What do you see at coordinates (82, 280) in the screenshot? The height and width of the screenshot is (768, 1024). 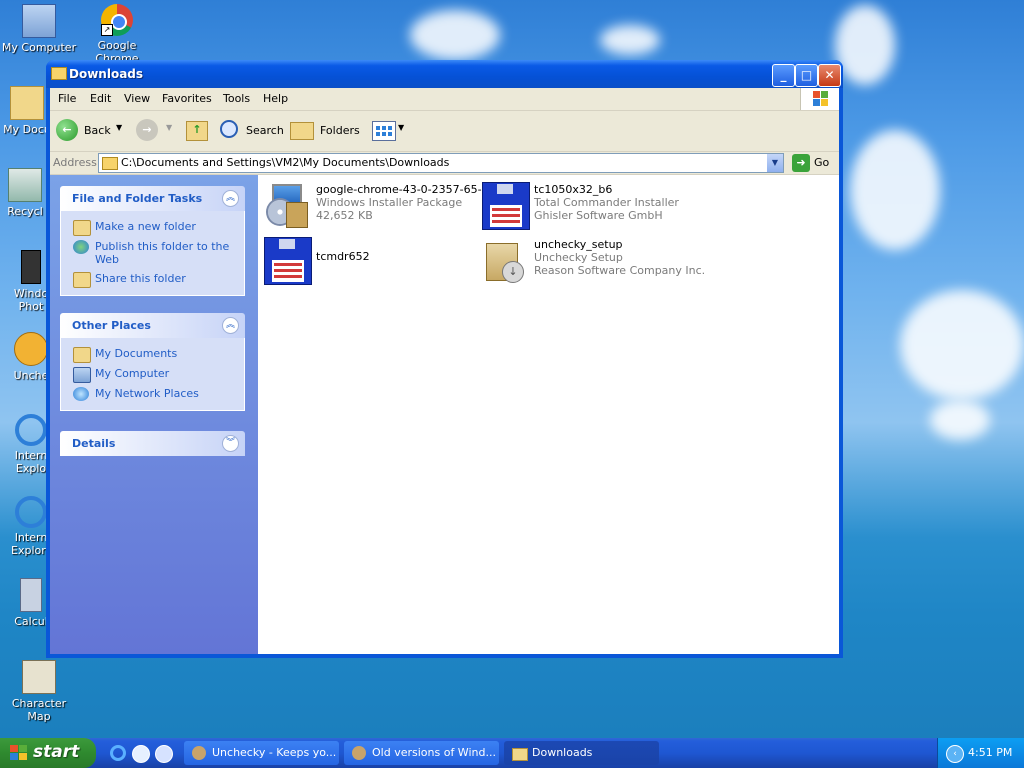 I see `share-folder-icon` at bounding box center [82, 280].